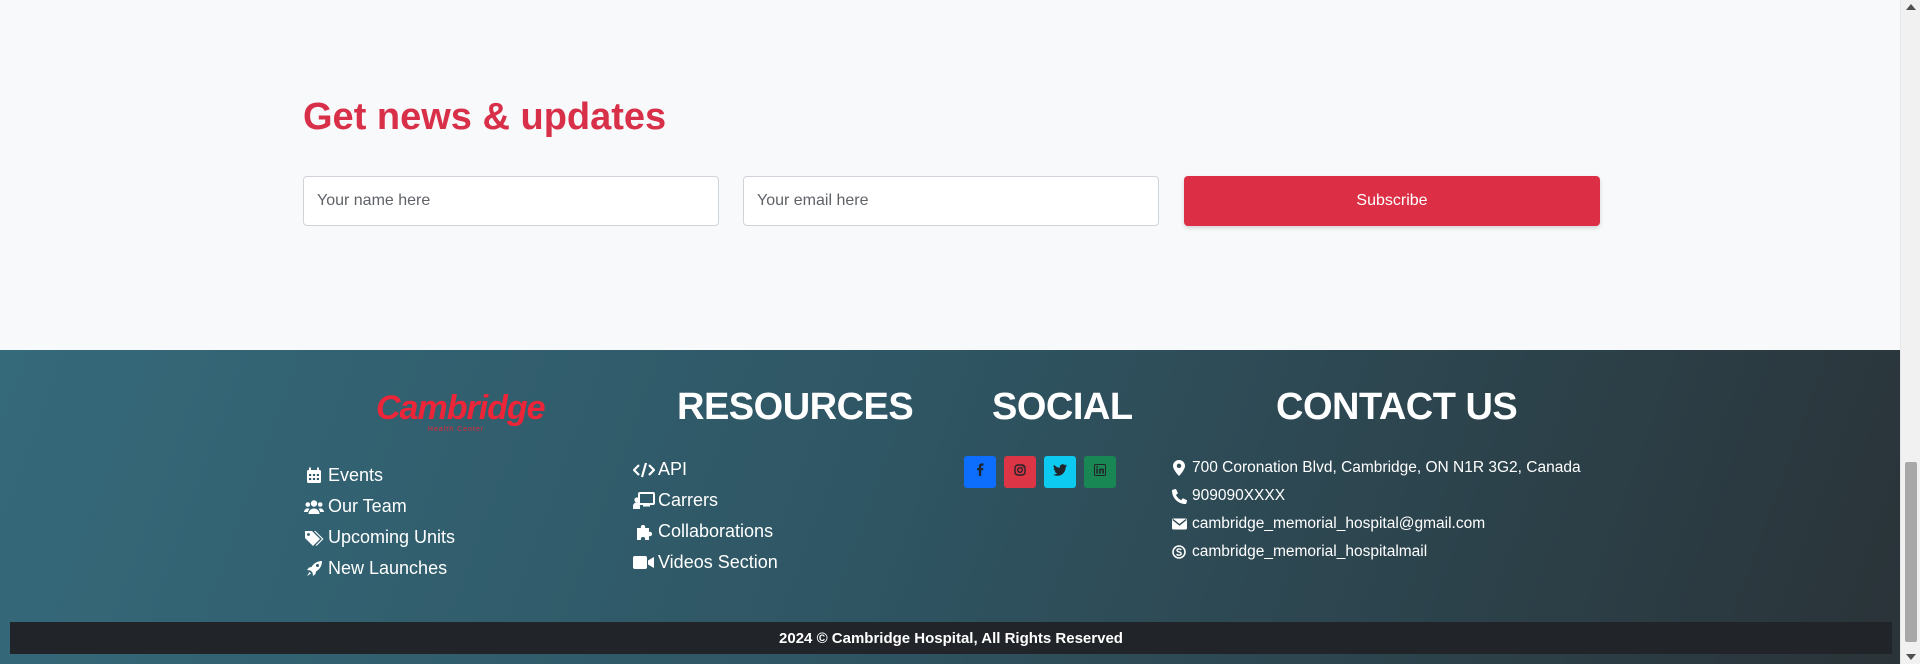 This screenshot has height=664, width=1920. What do you see at coordinates (644, 532) in the screenshot?
I see `puzzle-icon` at bounding box center [644, 532].